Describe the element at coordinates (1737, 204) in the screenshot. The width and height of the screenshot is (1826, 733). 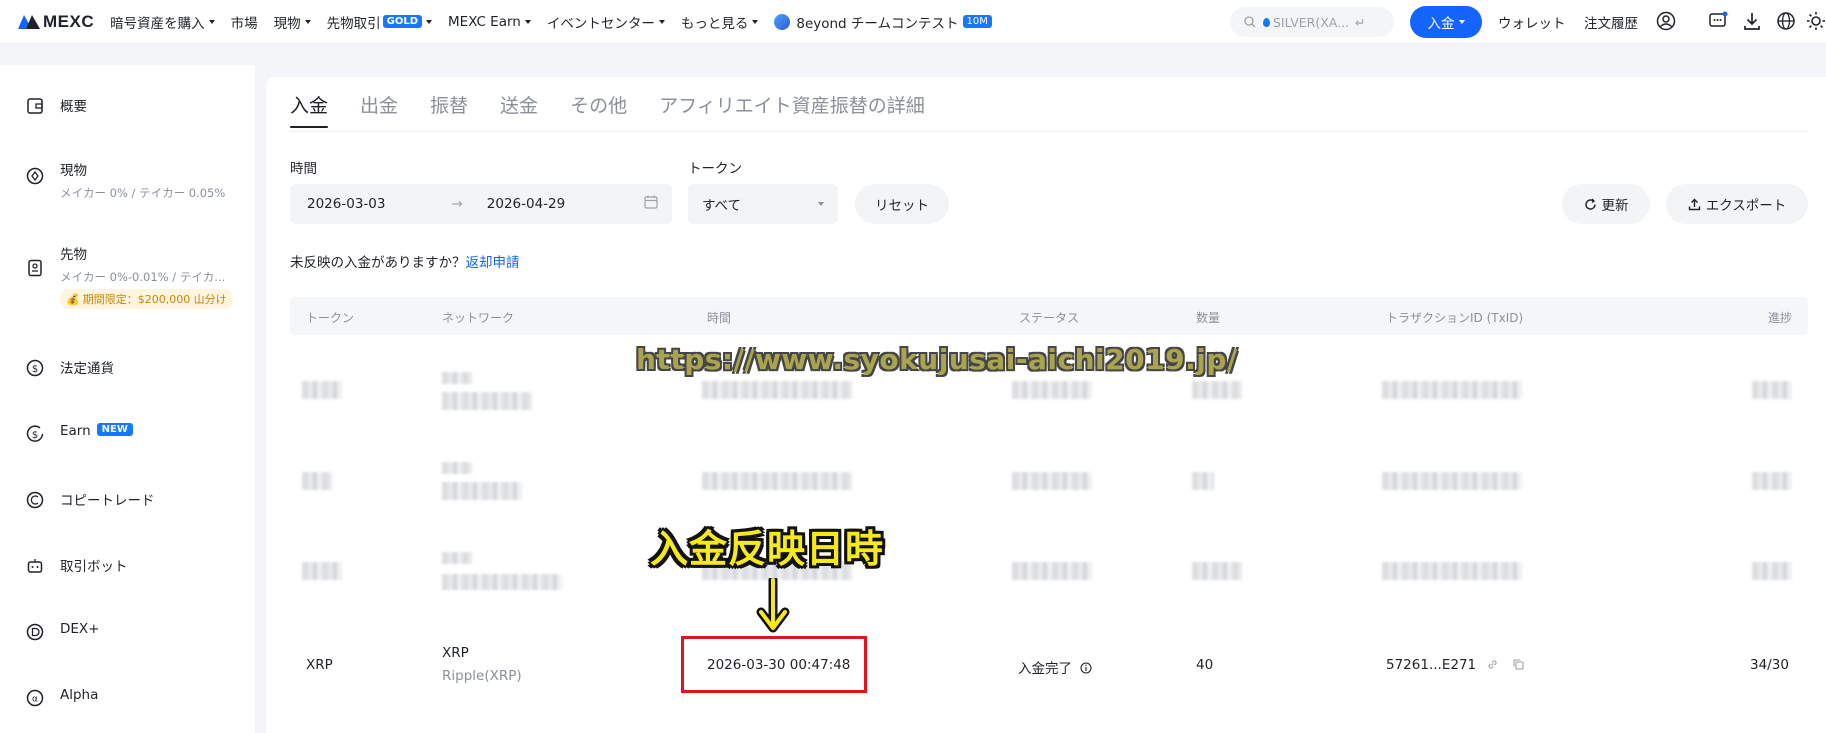
I see `export-button: エクスポート` at that location.